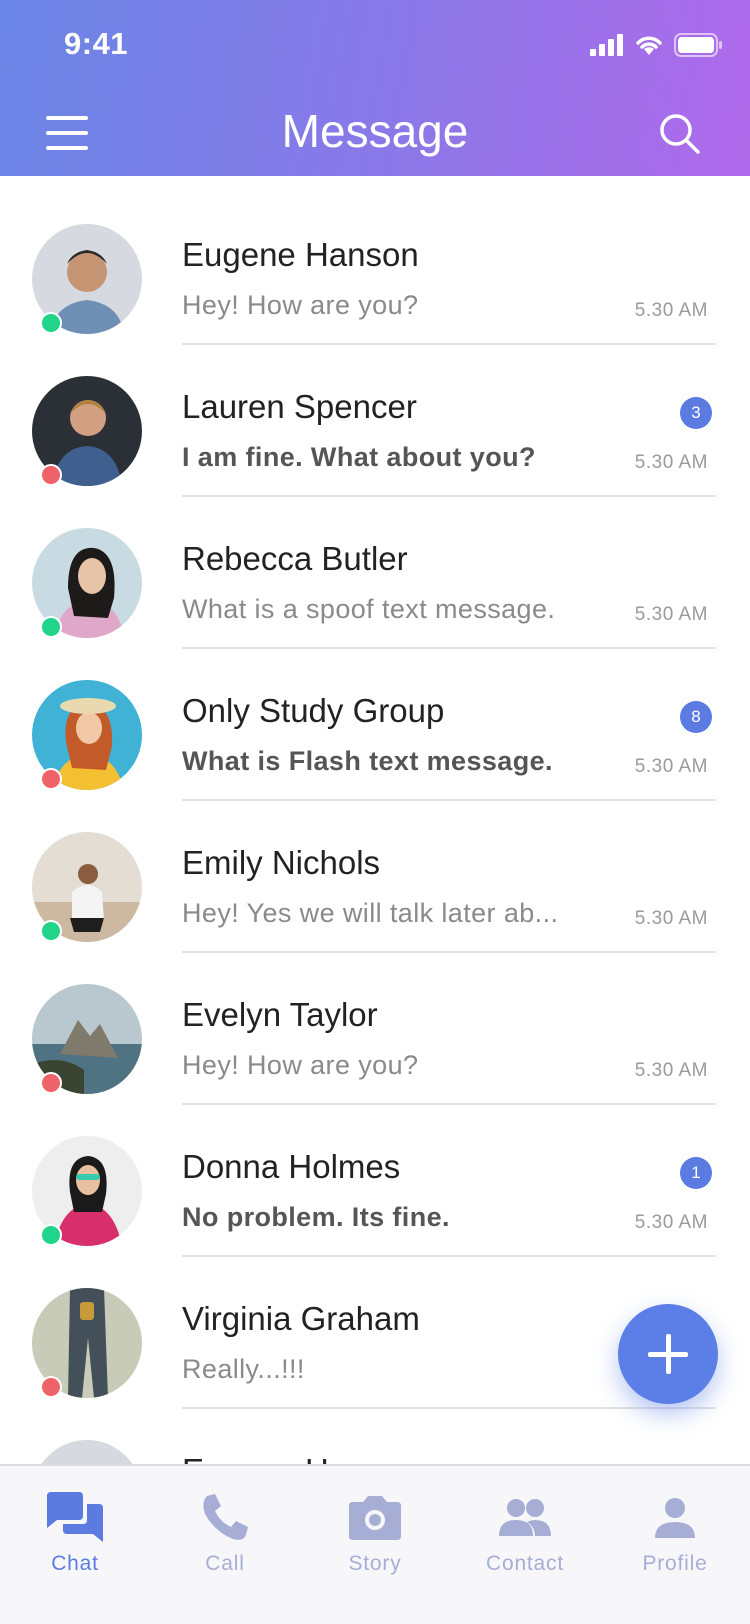  What do you see at coordinates (96, 43) in the screenshot?
I see `status-time: 9:41` at bounding box center [96, 43].